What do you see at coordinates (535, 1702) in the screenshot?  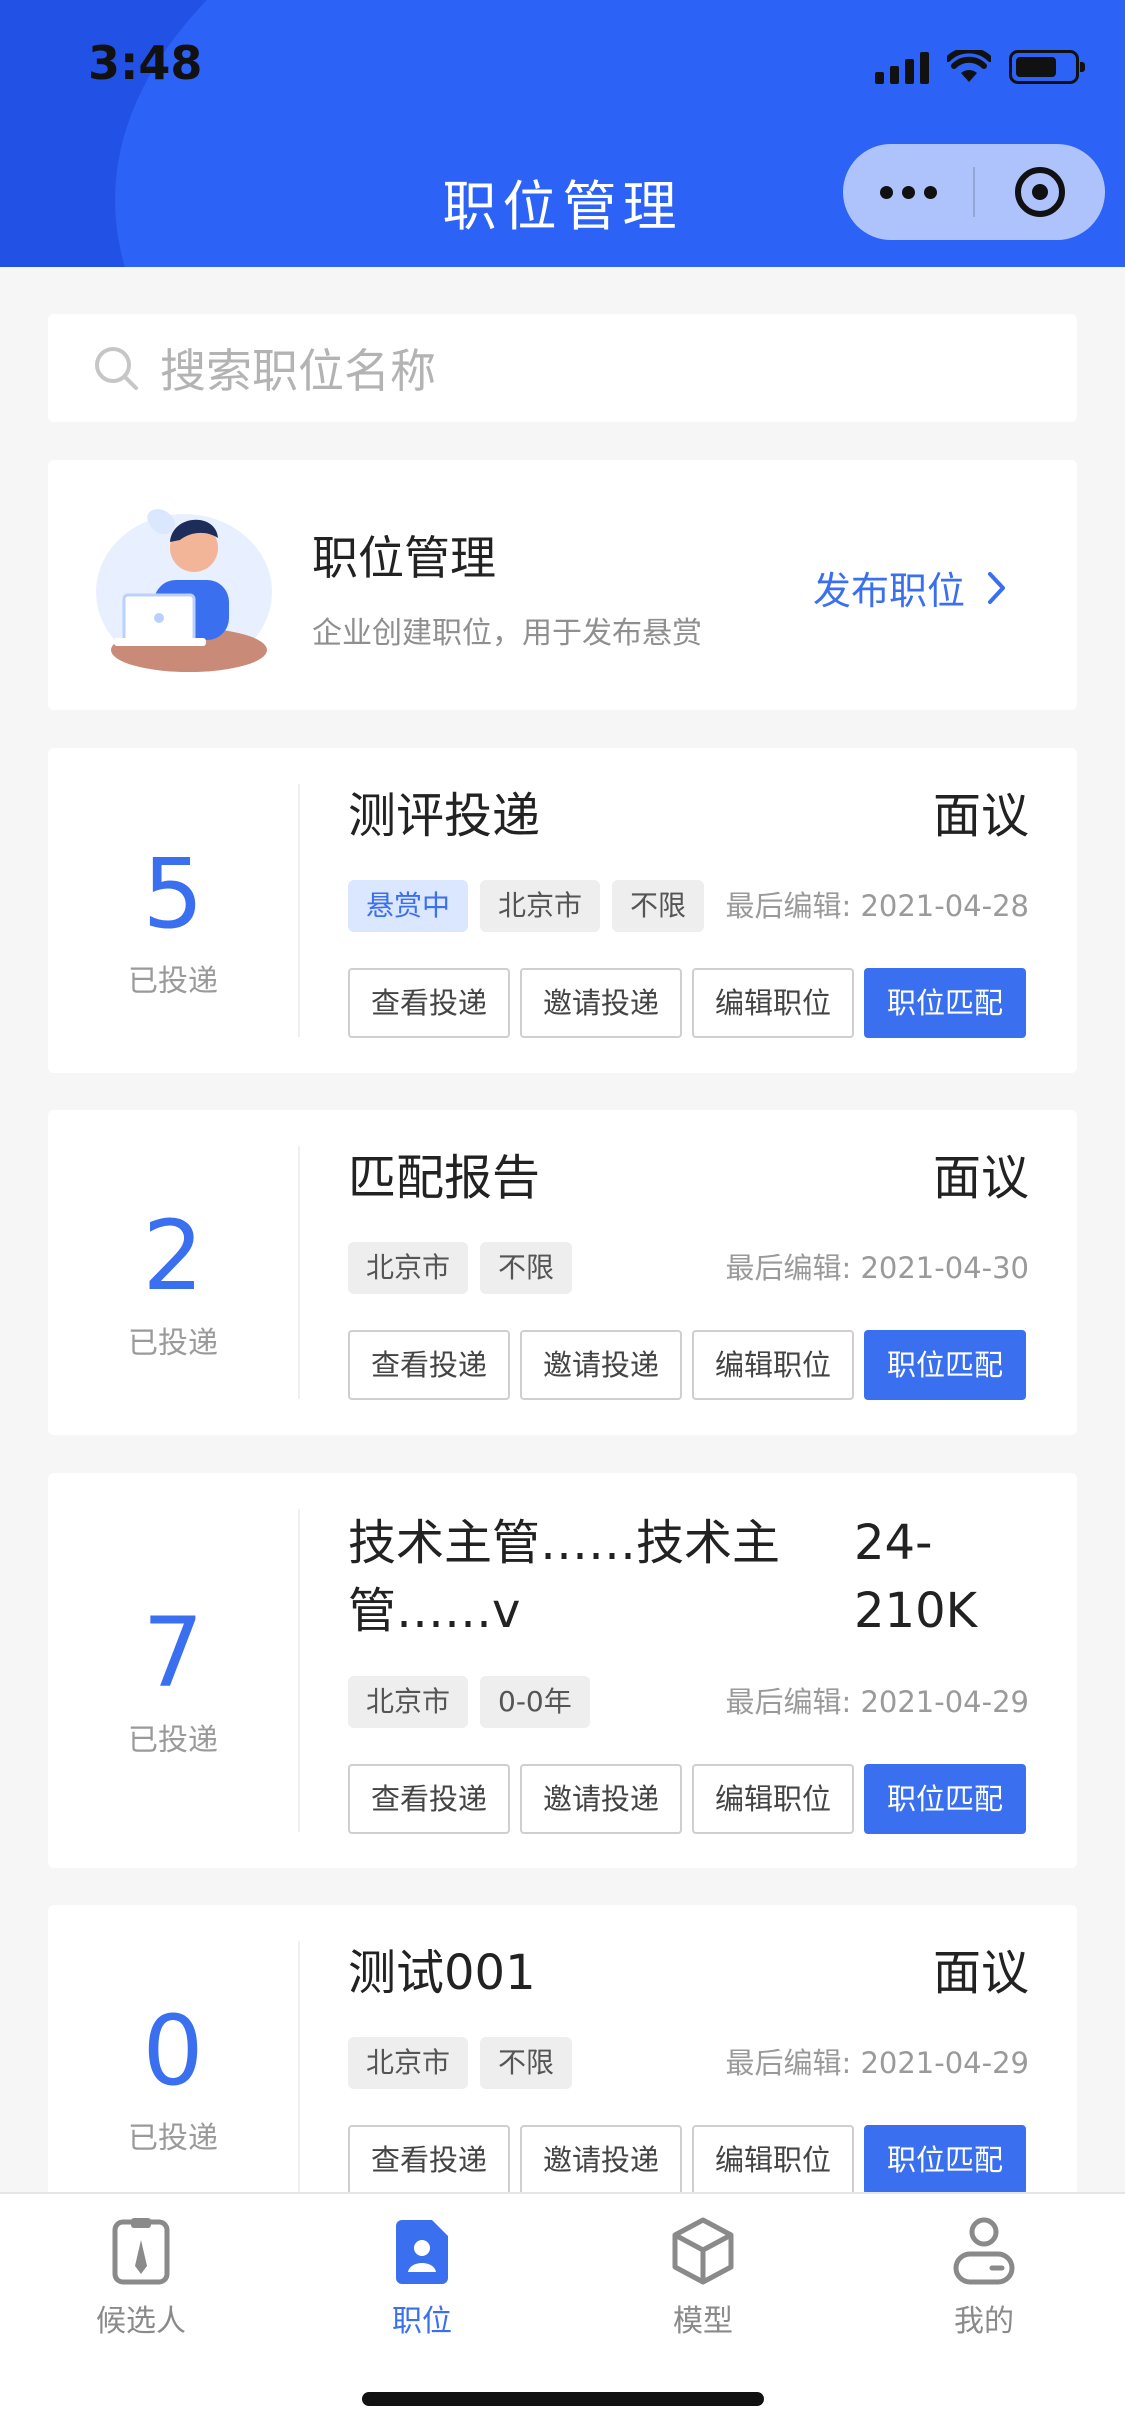 I see `experience-tag: 0-0年` at bounding box center [535, 1702].